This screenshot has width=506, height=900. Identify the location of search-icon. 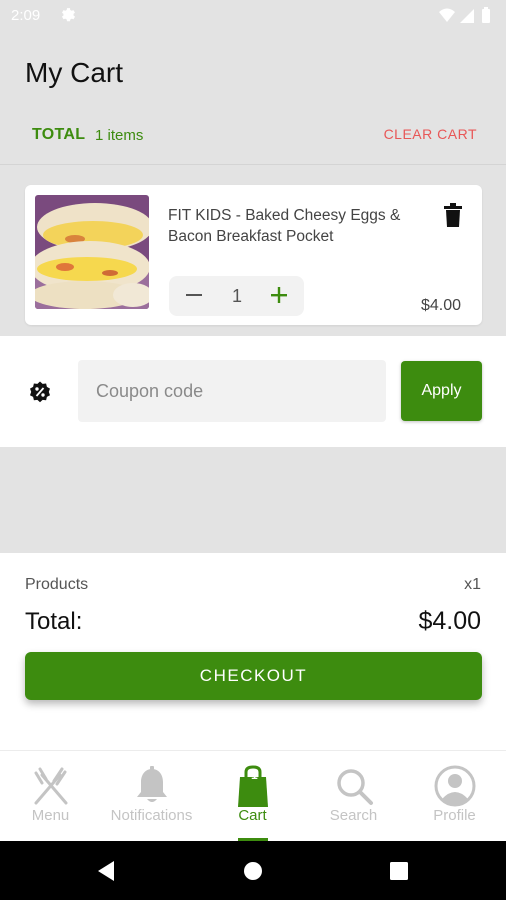
(355, 787).